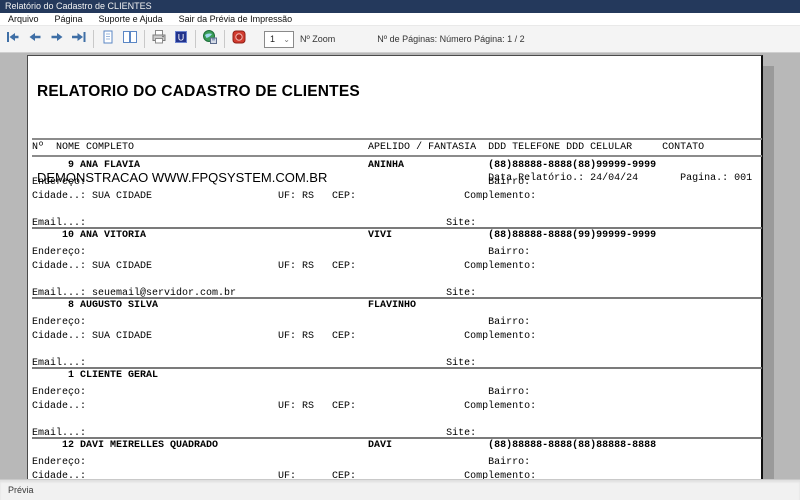 This screenshot has width=800, height=500. What do you see at coordinates (78, 6) in the screenshot?
I see `window-title: Relatório do Cadastro de CLIENTES` at bounding box center [78, 6].